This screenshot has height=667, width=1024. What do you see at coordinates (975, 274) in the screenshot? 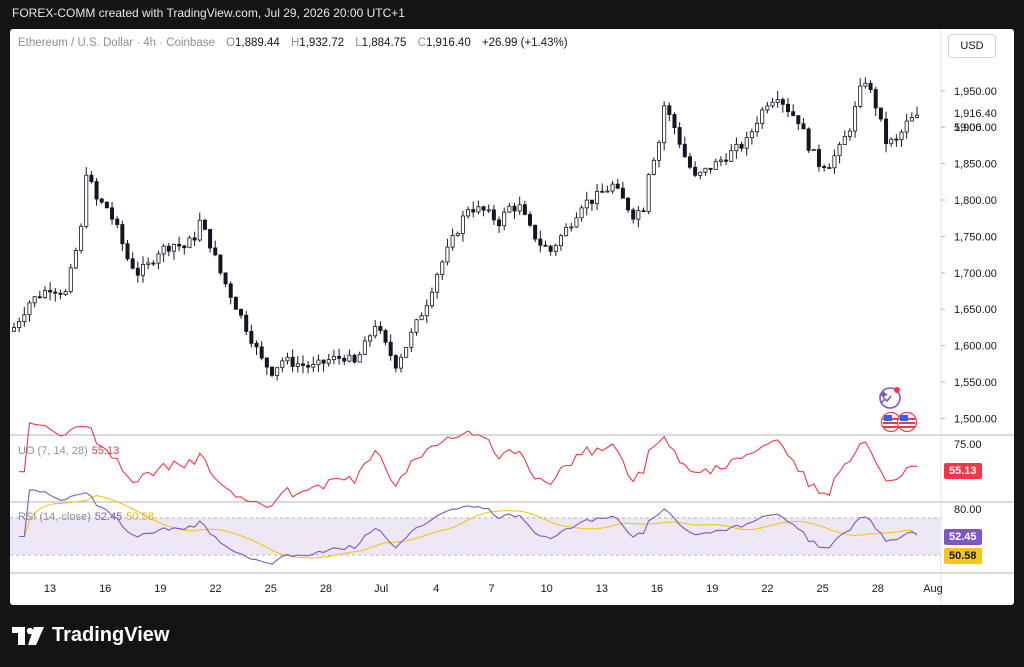
I see `price-tick-label: 1,700.00` at bounding box center [975, 274].